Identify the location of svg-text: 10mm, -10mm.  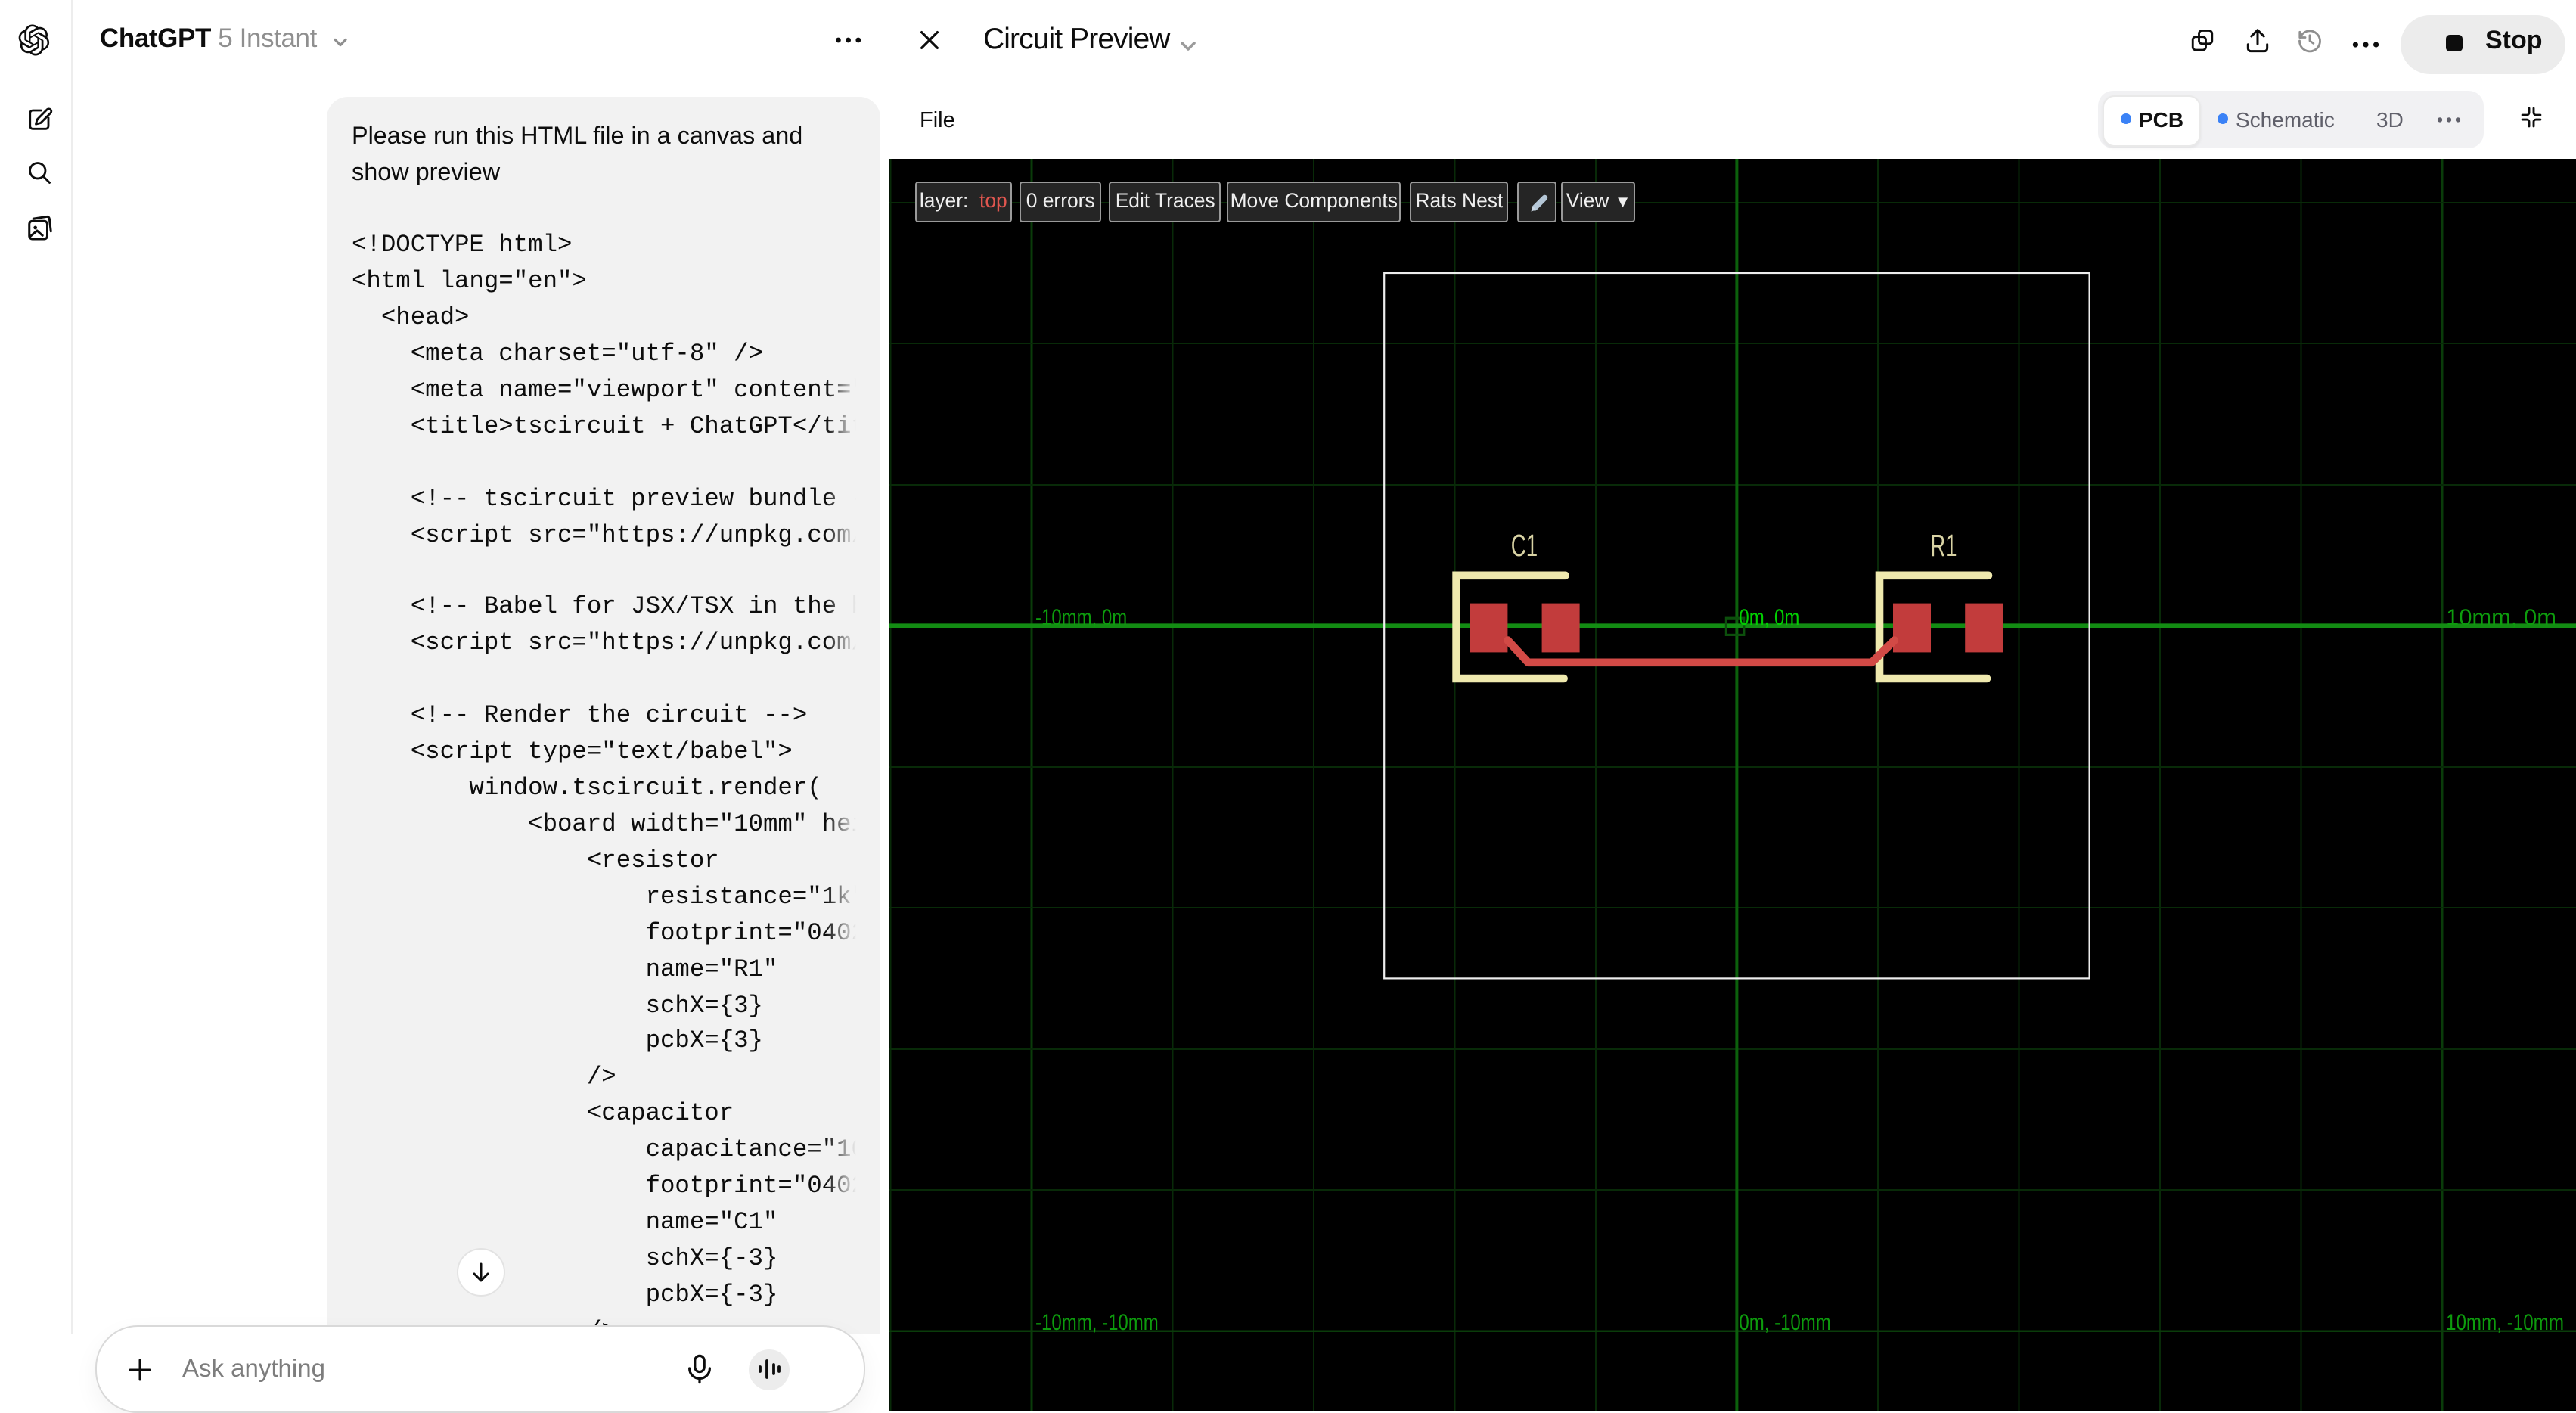
(2505, 1323).